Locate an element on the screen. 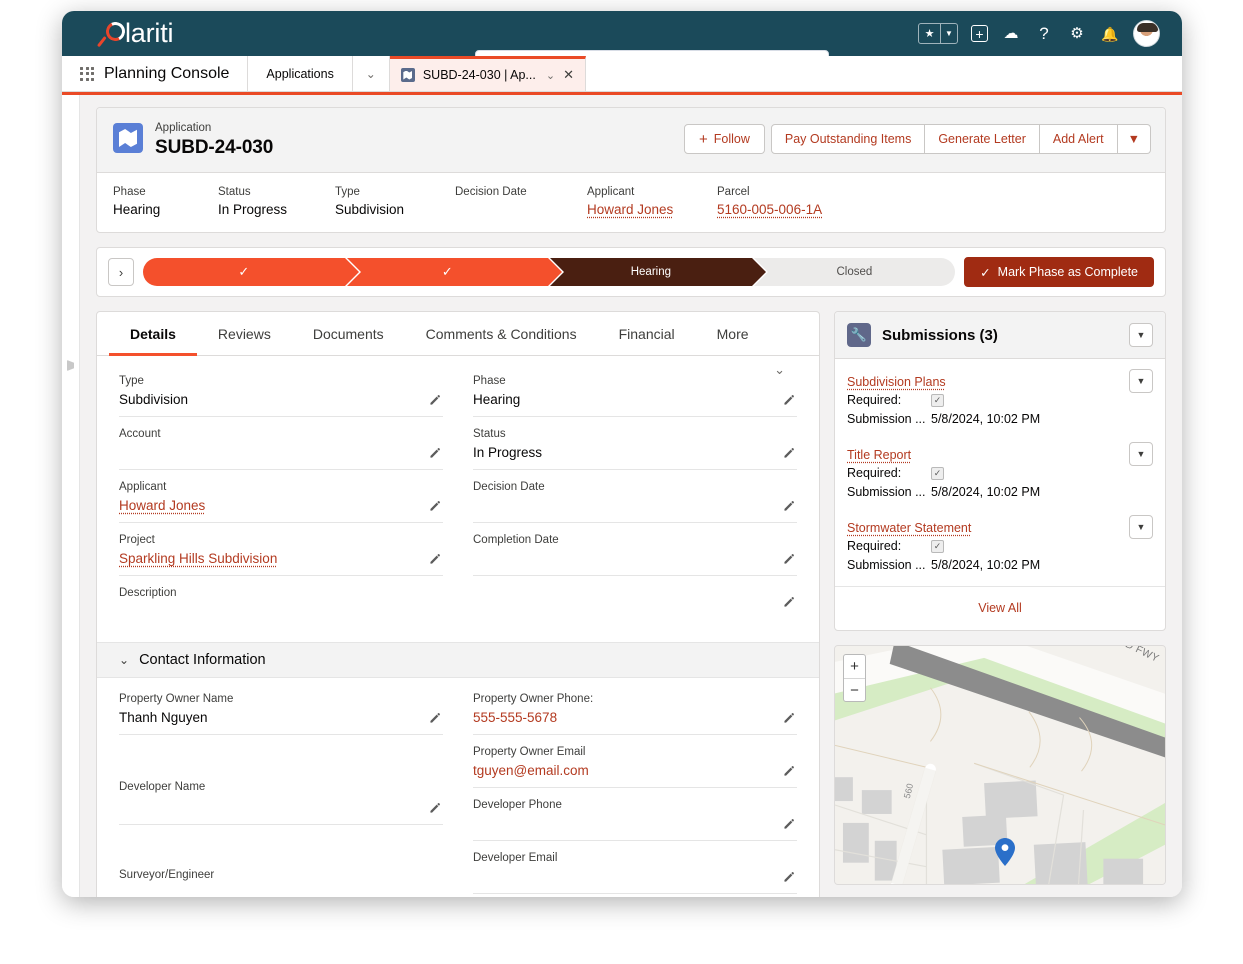 The height and width of the screenshot is (964, 1243). tab-comments-conditions: Comments & Conditions is located at coordinates (501, 334).